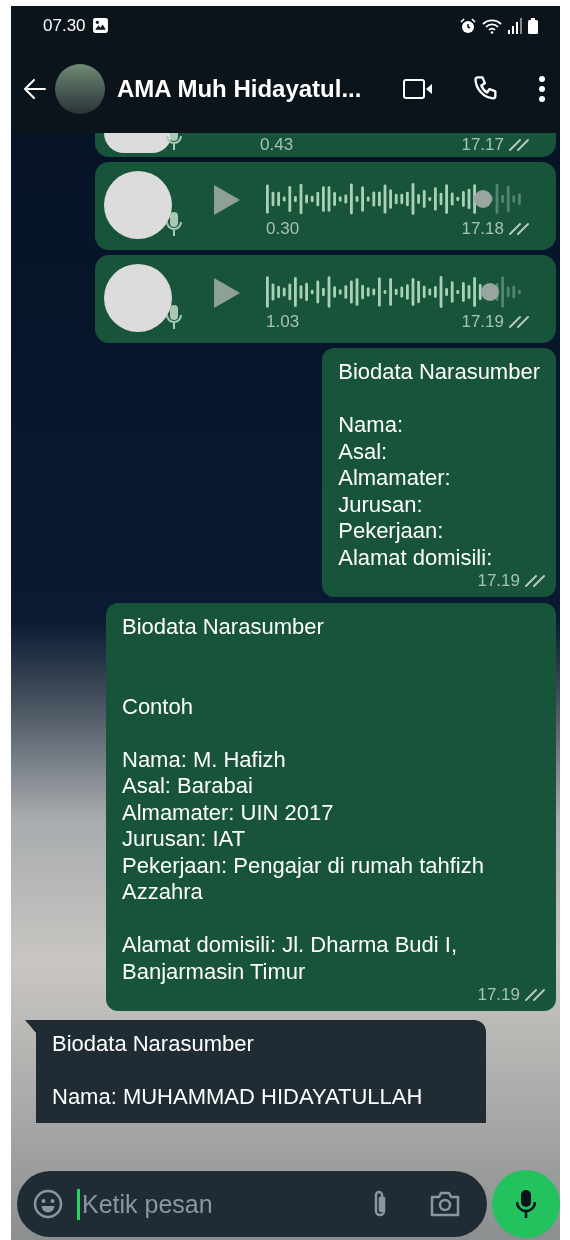  Describe the element at coordinates (468, 25) in the screenshot. I see `alarm-icon` at that location.